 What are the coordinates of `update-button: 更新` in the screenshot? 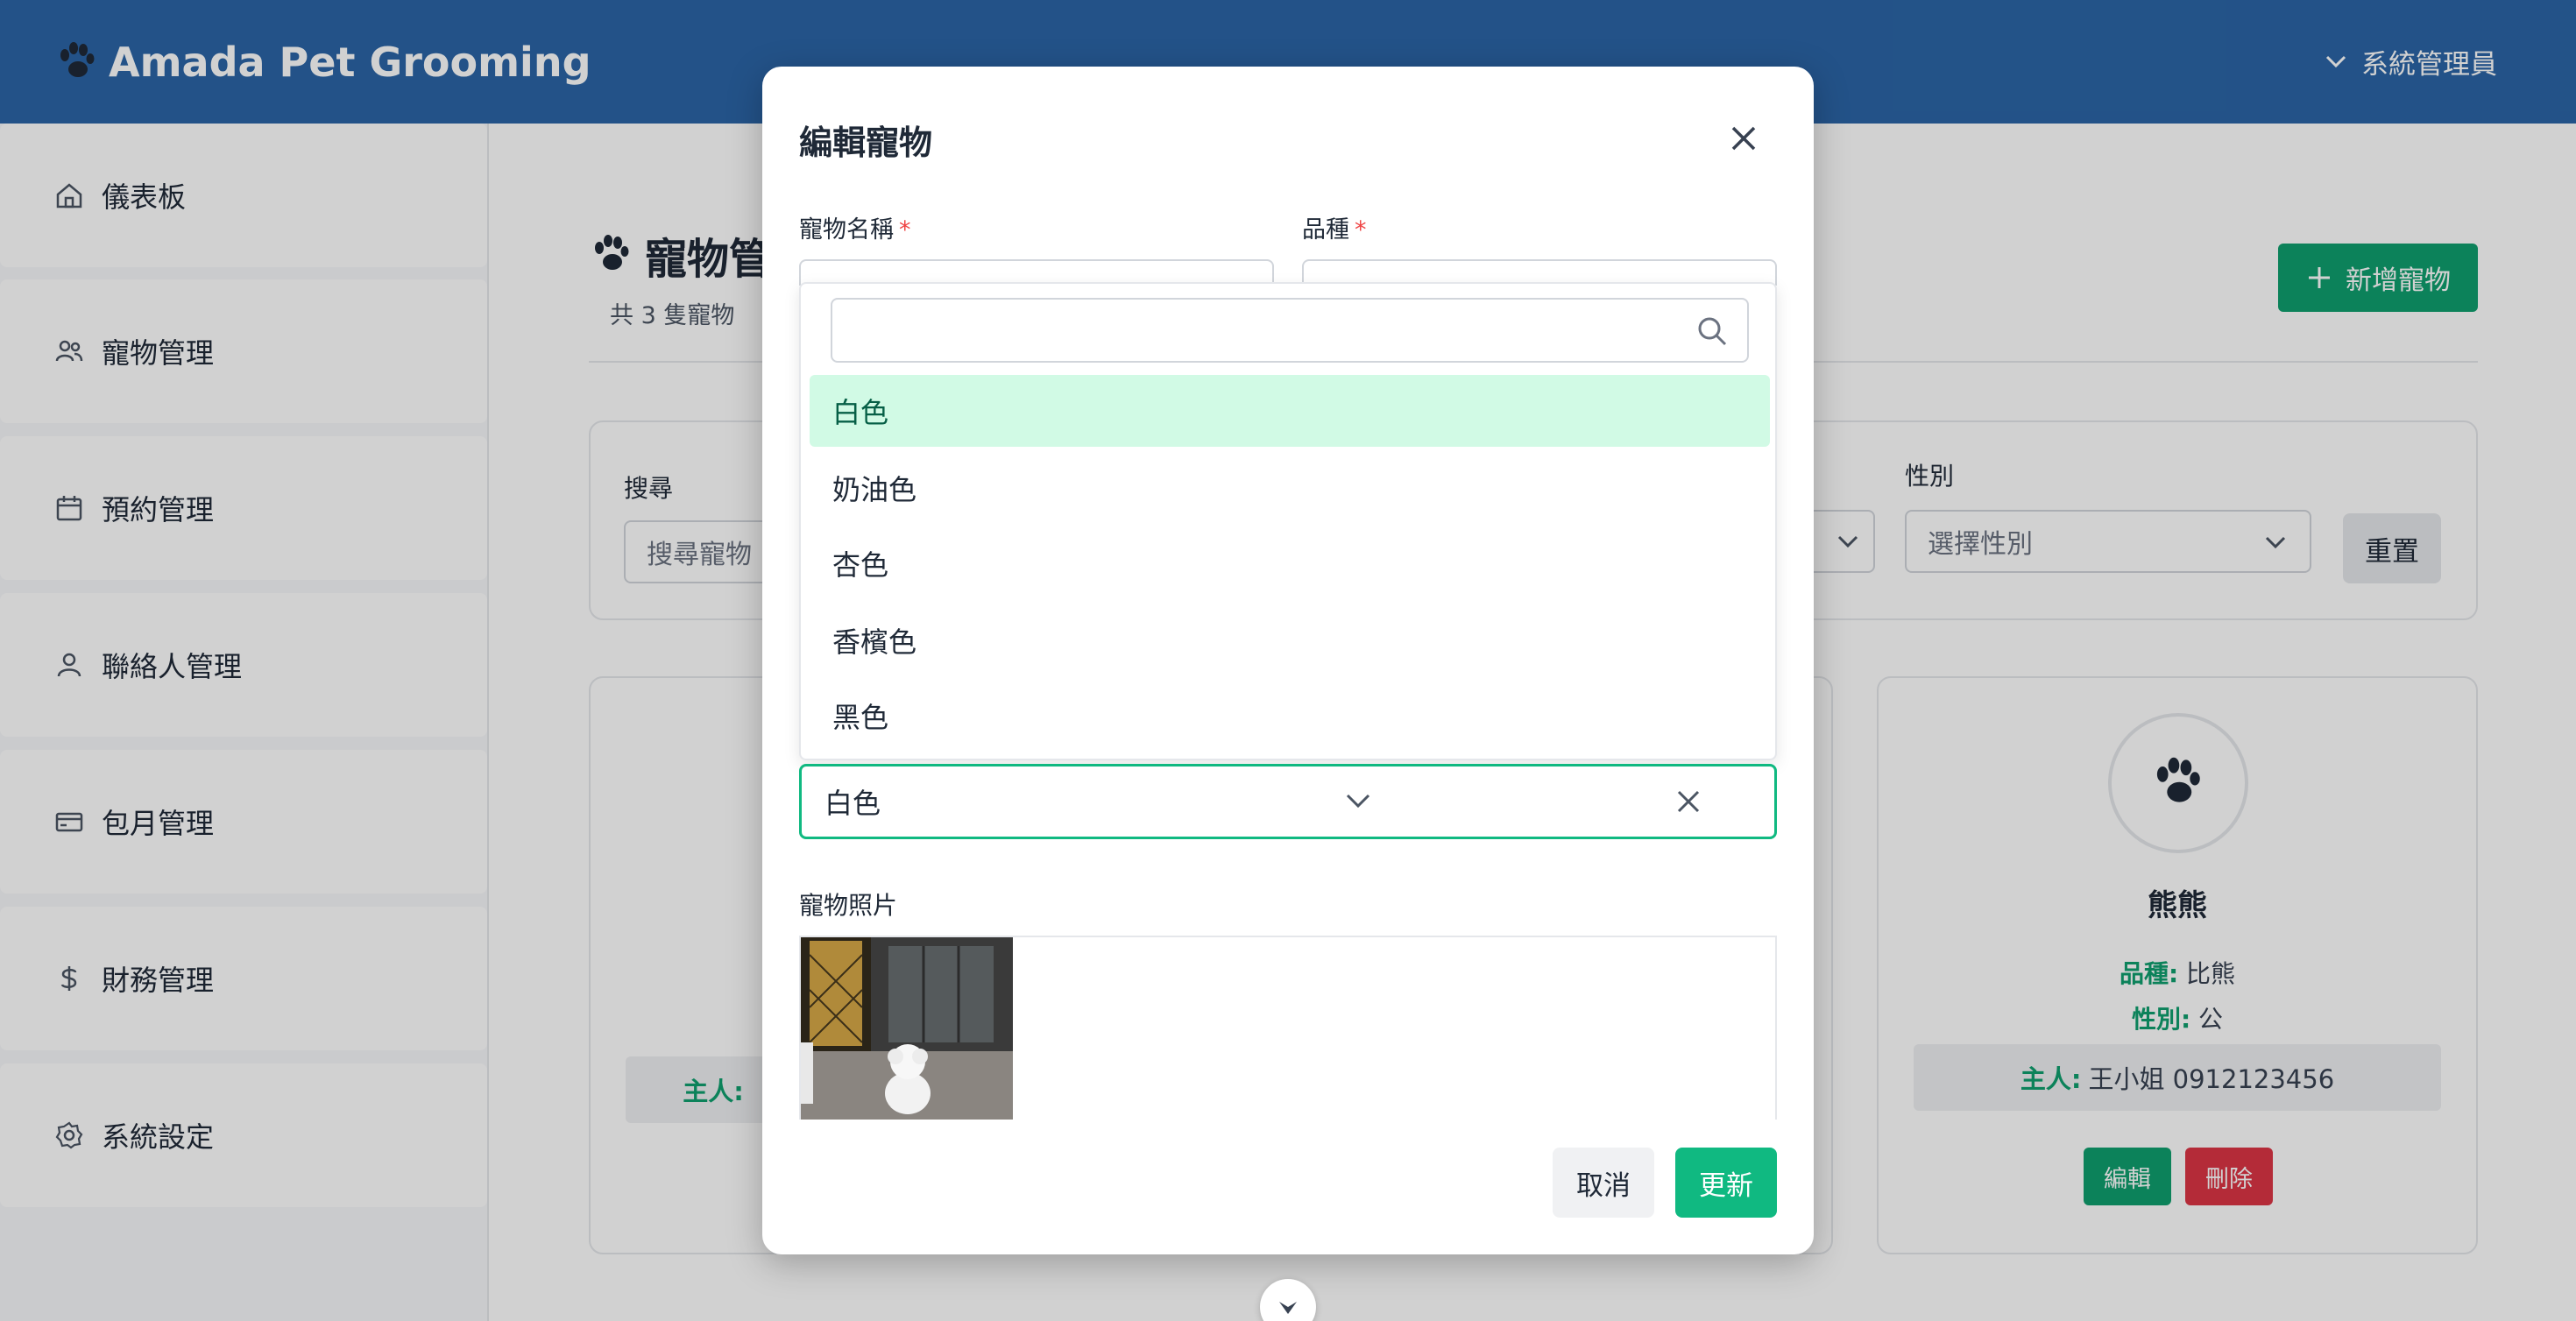 It's located at (1726, 1183).